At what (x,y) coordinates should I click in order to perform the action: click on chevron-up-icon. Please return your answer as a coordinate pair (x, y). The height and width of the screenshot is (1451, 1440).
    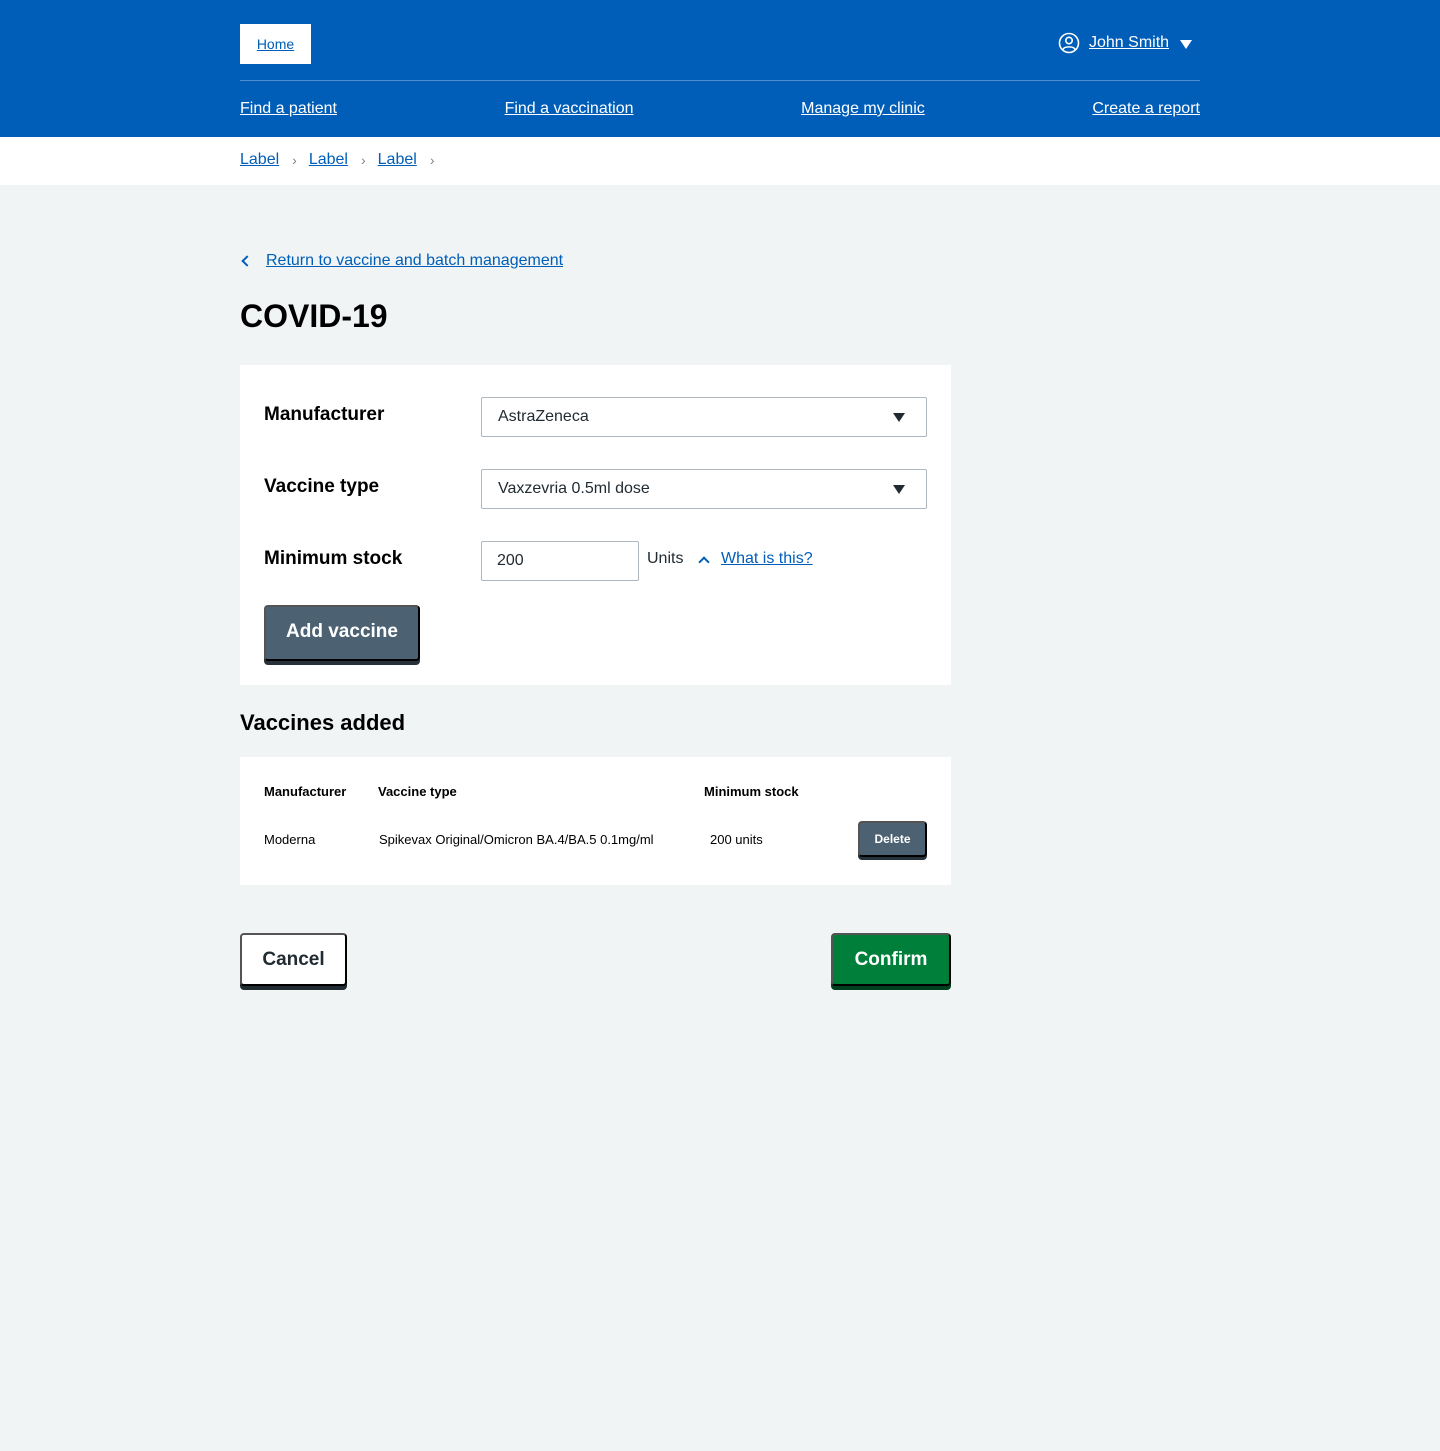
    Looking at the image, I should click on (704, 561).